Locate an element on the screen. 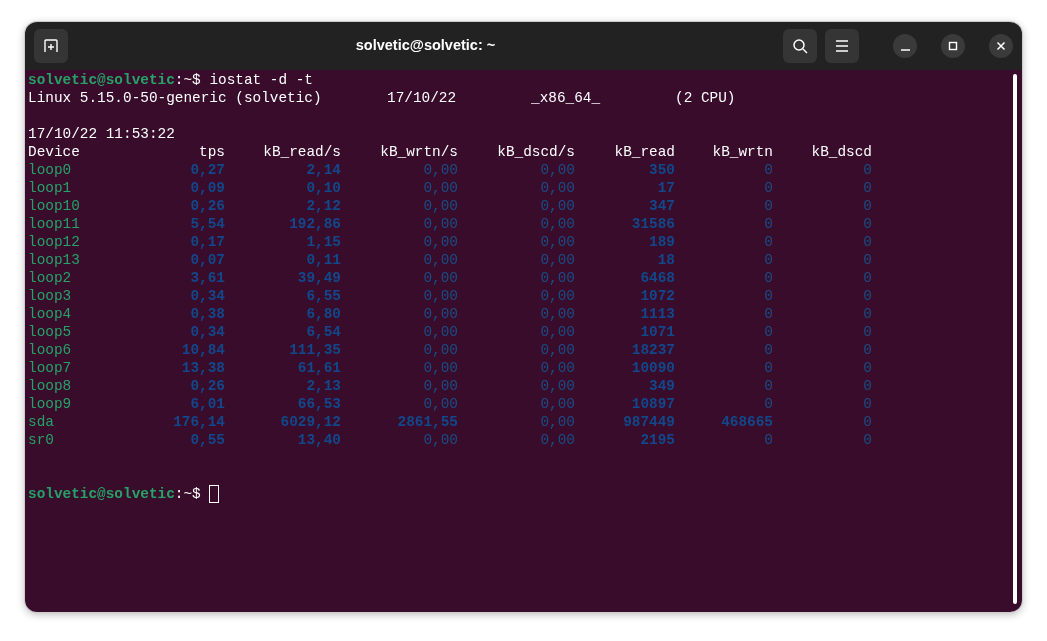 This screenshot has height=641, width=1047. column-header: kB_read/s is located at coordinates (301, 152).